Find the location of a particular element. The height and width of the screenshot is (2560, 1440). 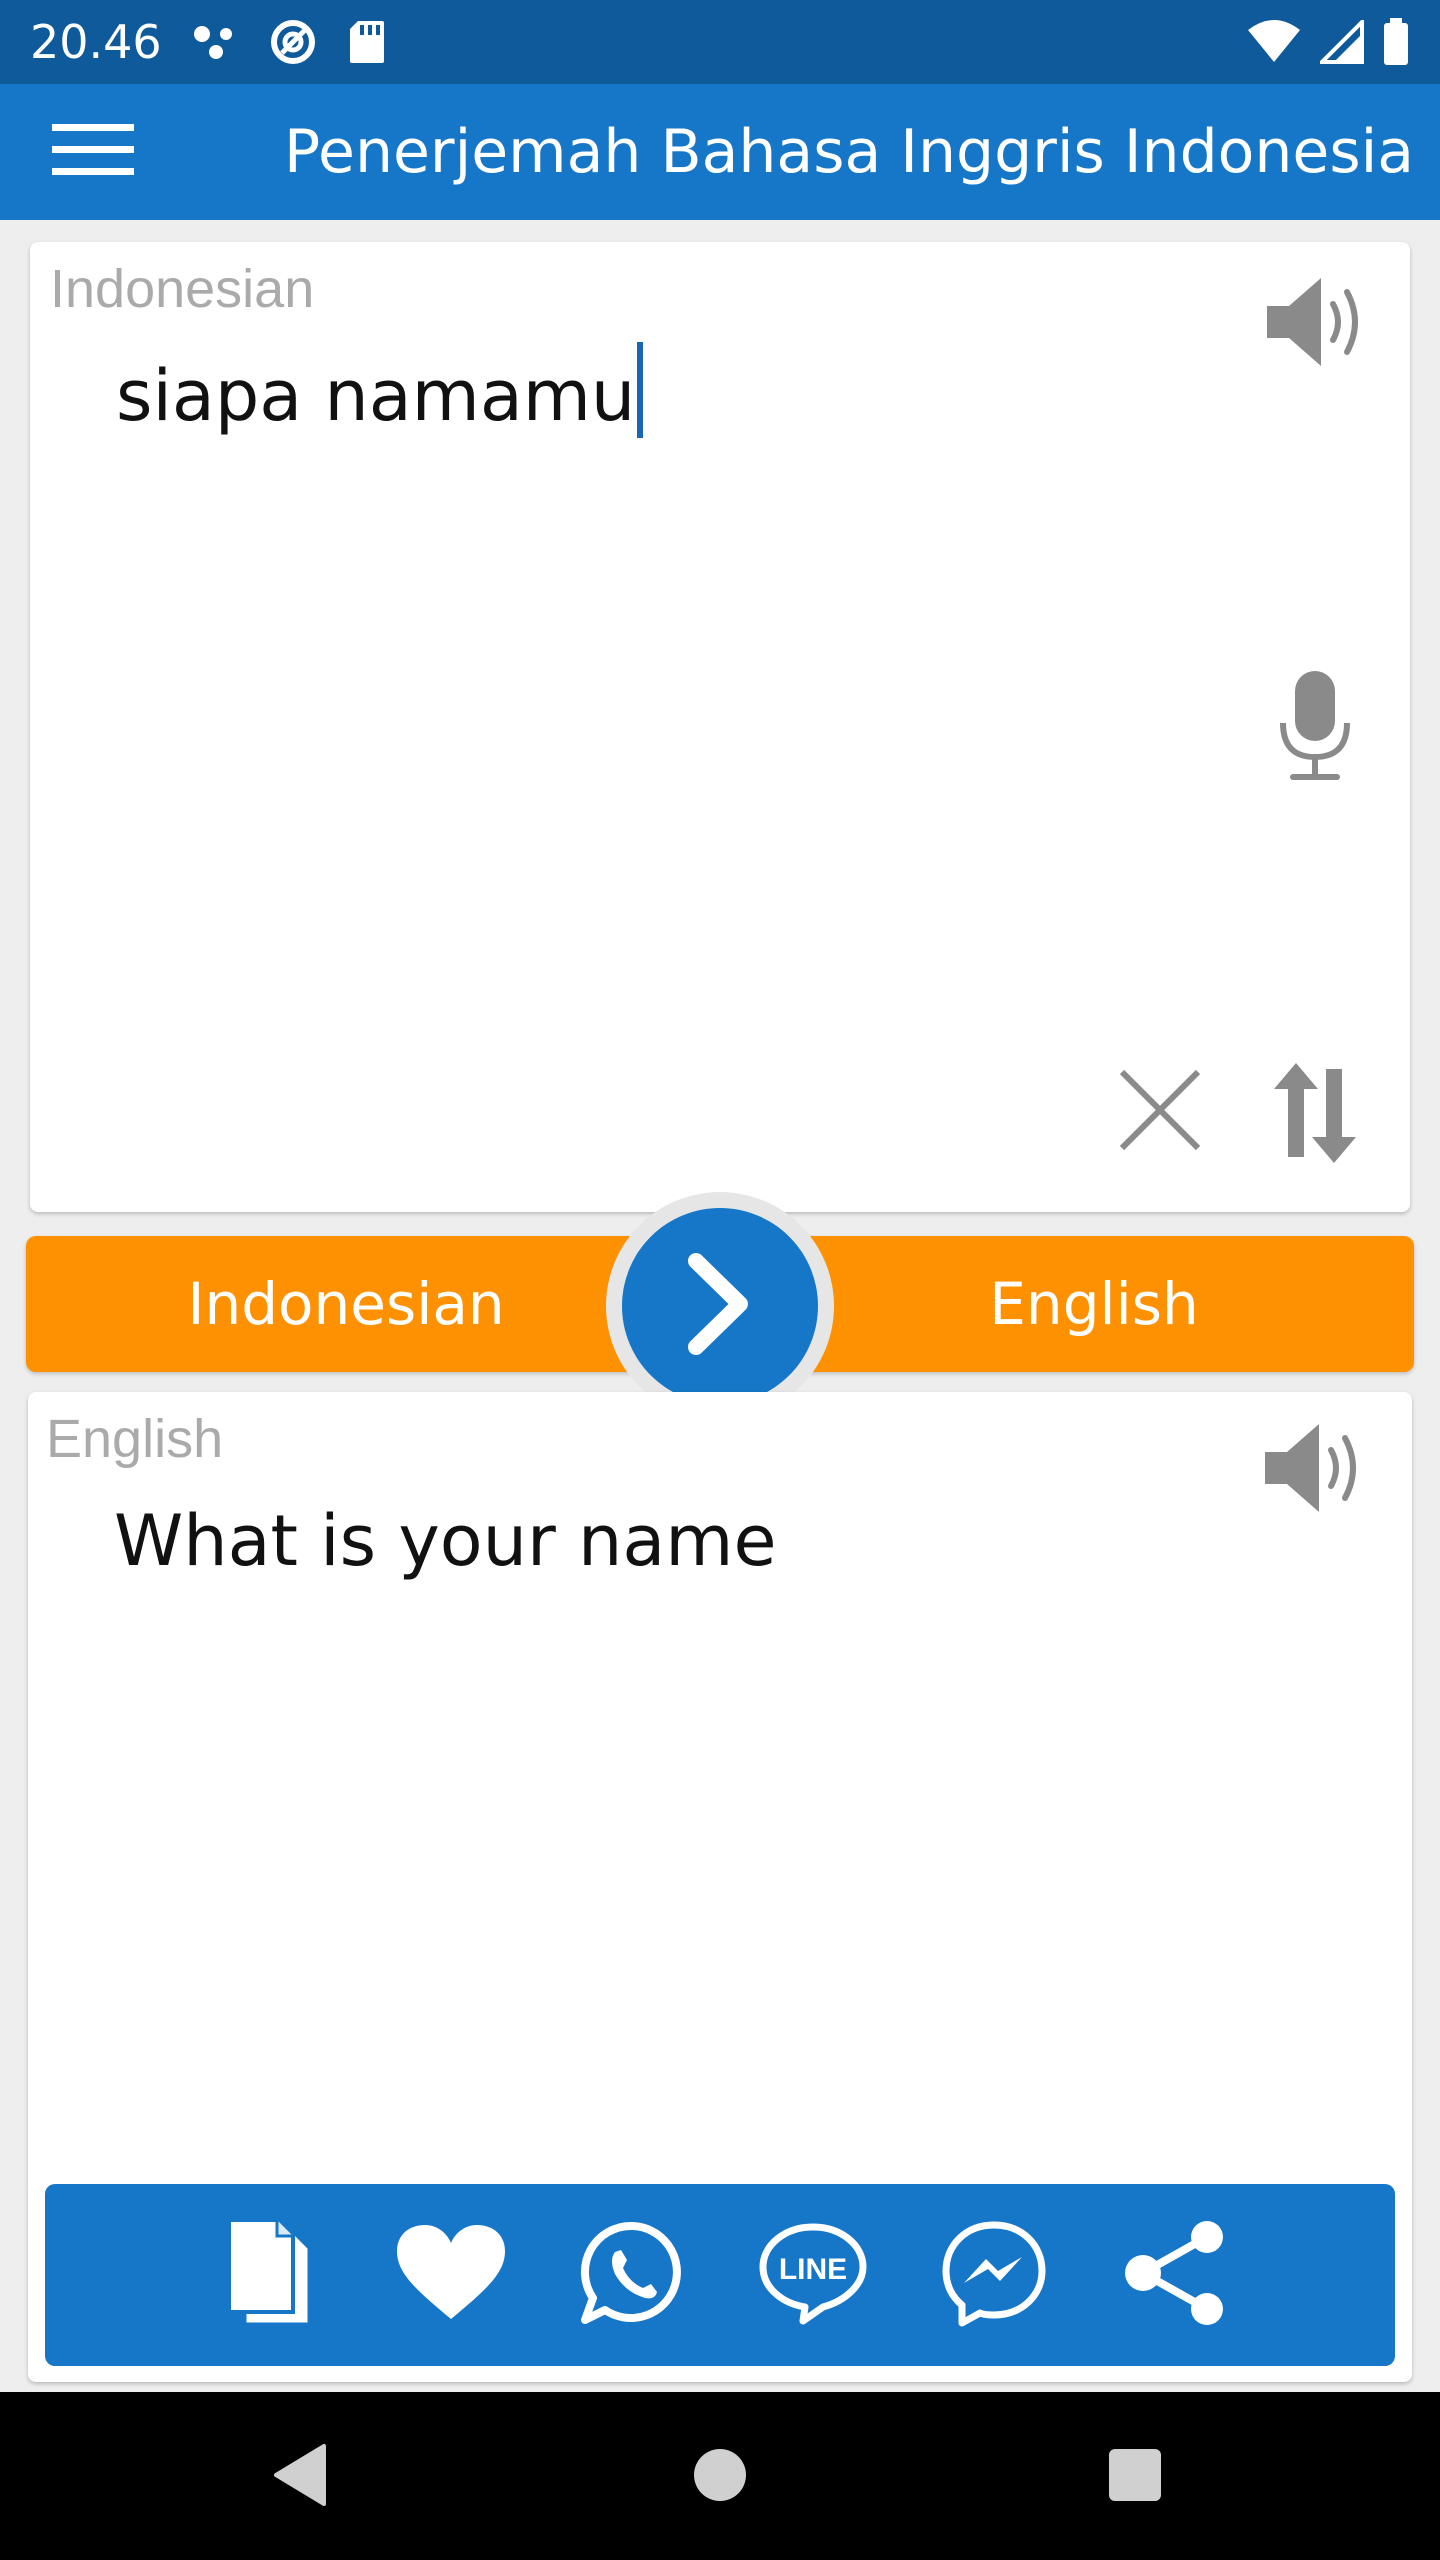

swap-vertical-icon is located at coordinates (1315, 1115).